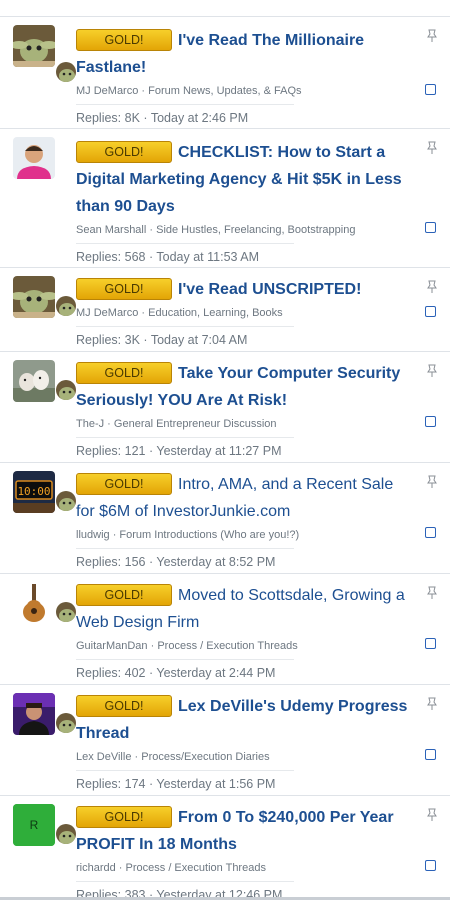  I want to click on last-post-time: Yesterday at 8:52 PM, so click(215, 562).